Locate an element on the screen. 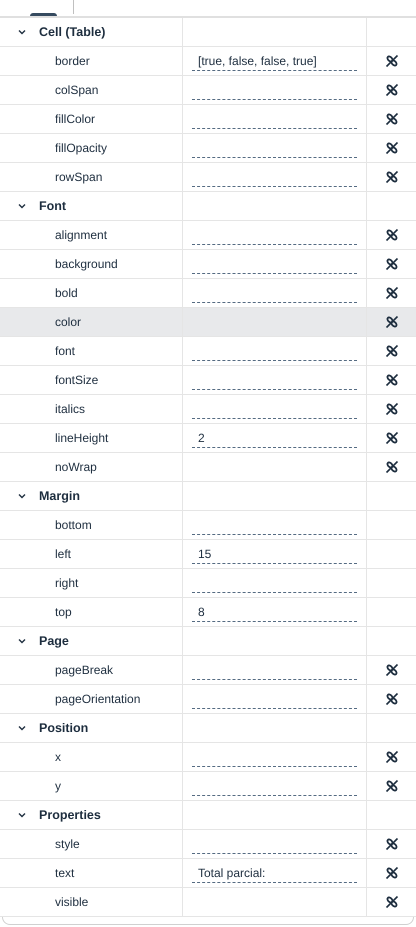 This screenshot has height=927, width=416. property-row: left 15 is located at coordinates (208, 554).